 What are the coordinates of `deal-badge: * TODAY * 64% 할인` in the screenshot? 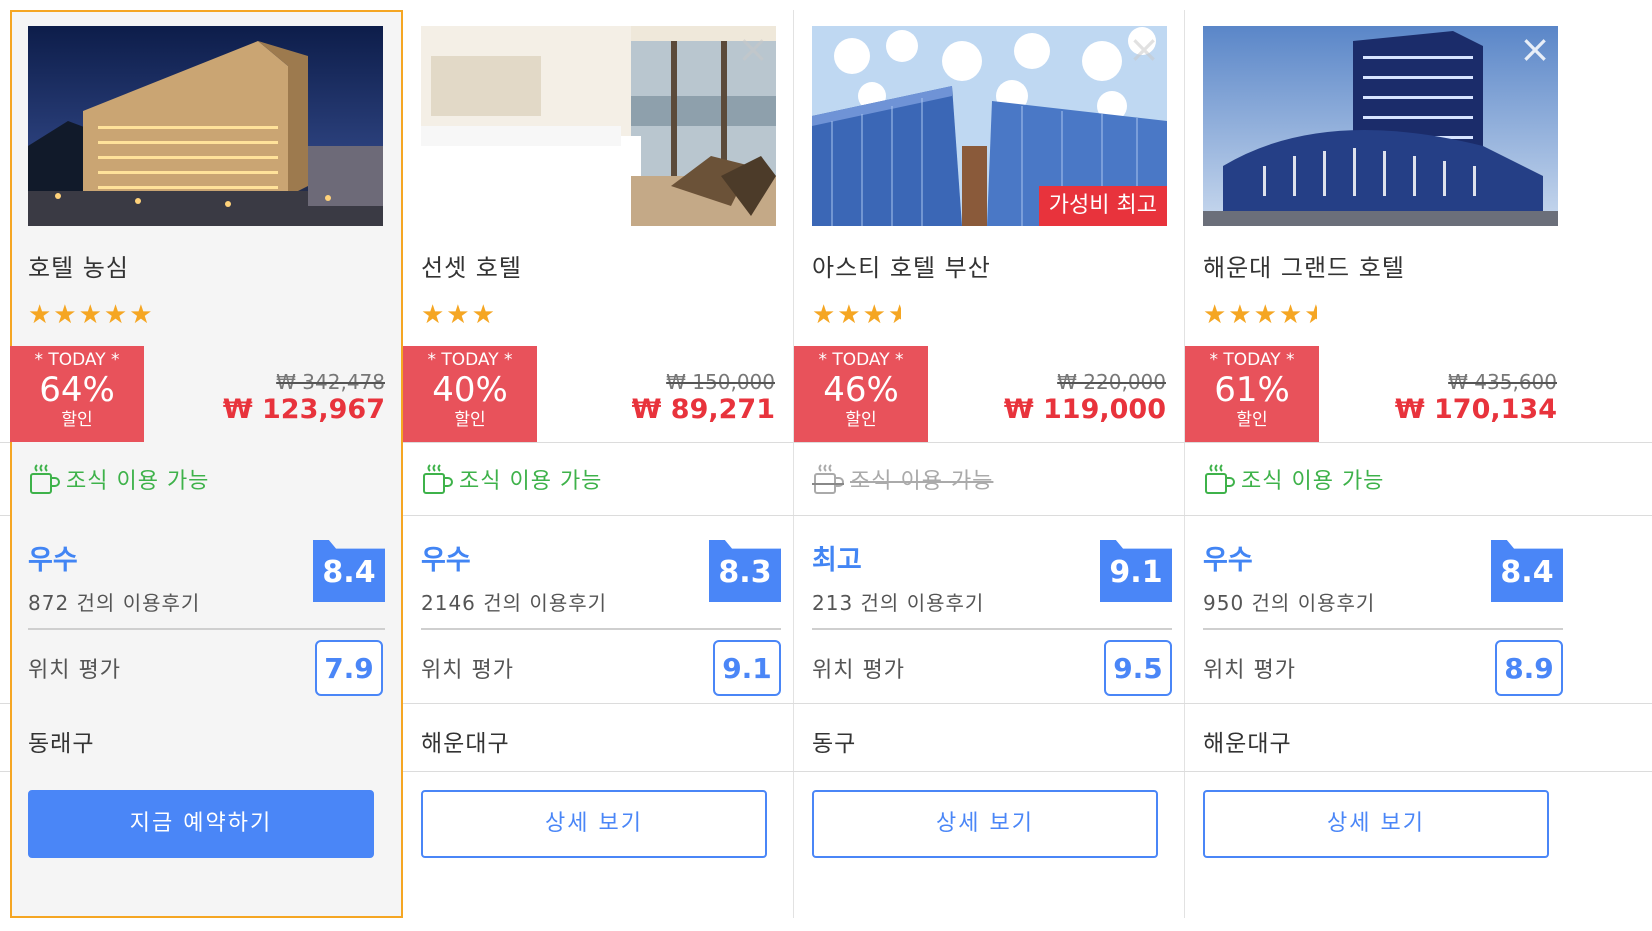 It's located at (77, 394).